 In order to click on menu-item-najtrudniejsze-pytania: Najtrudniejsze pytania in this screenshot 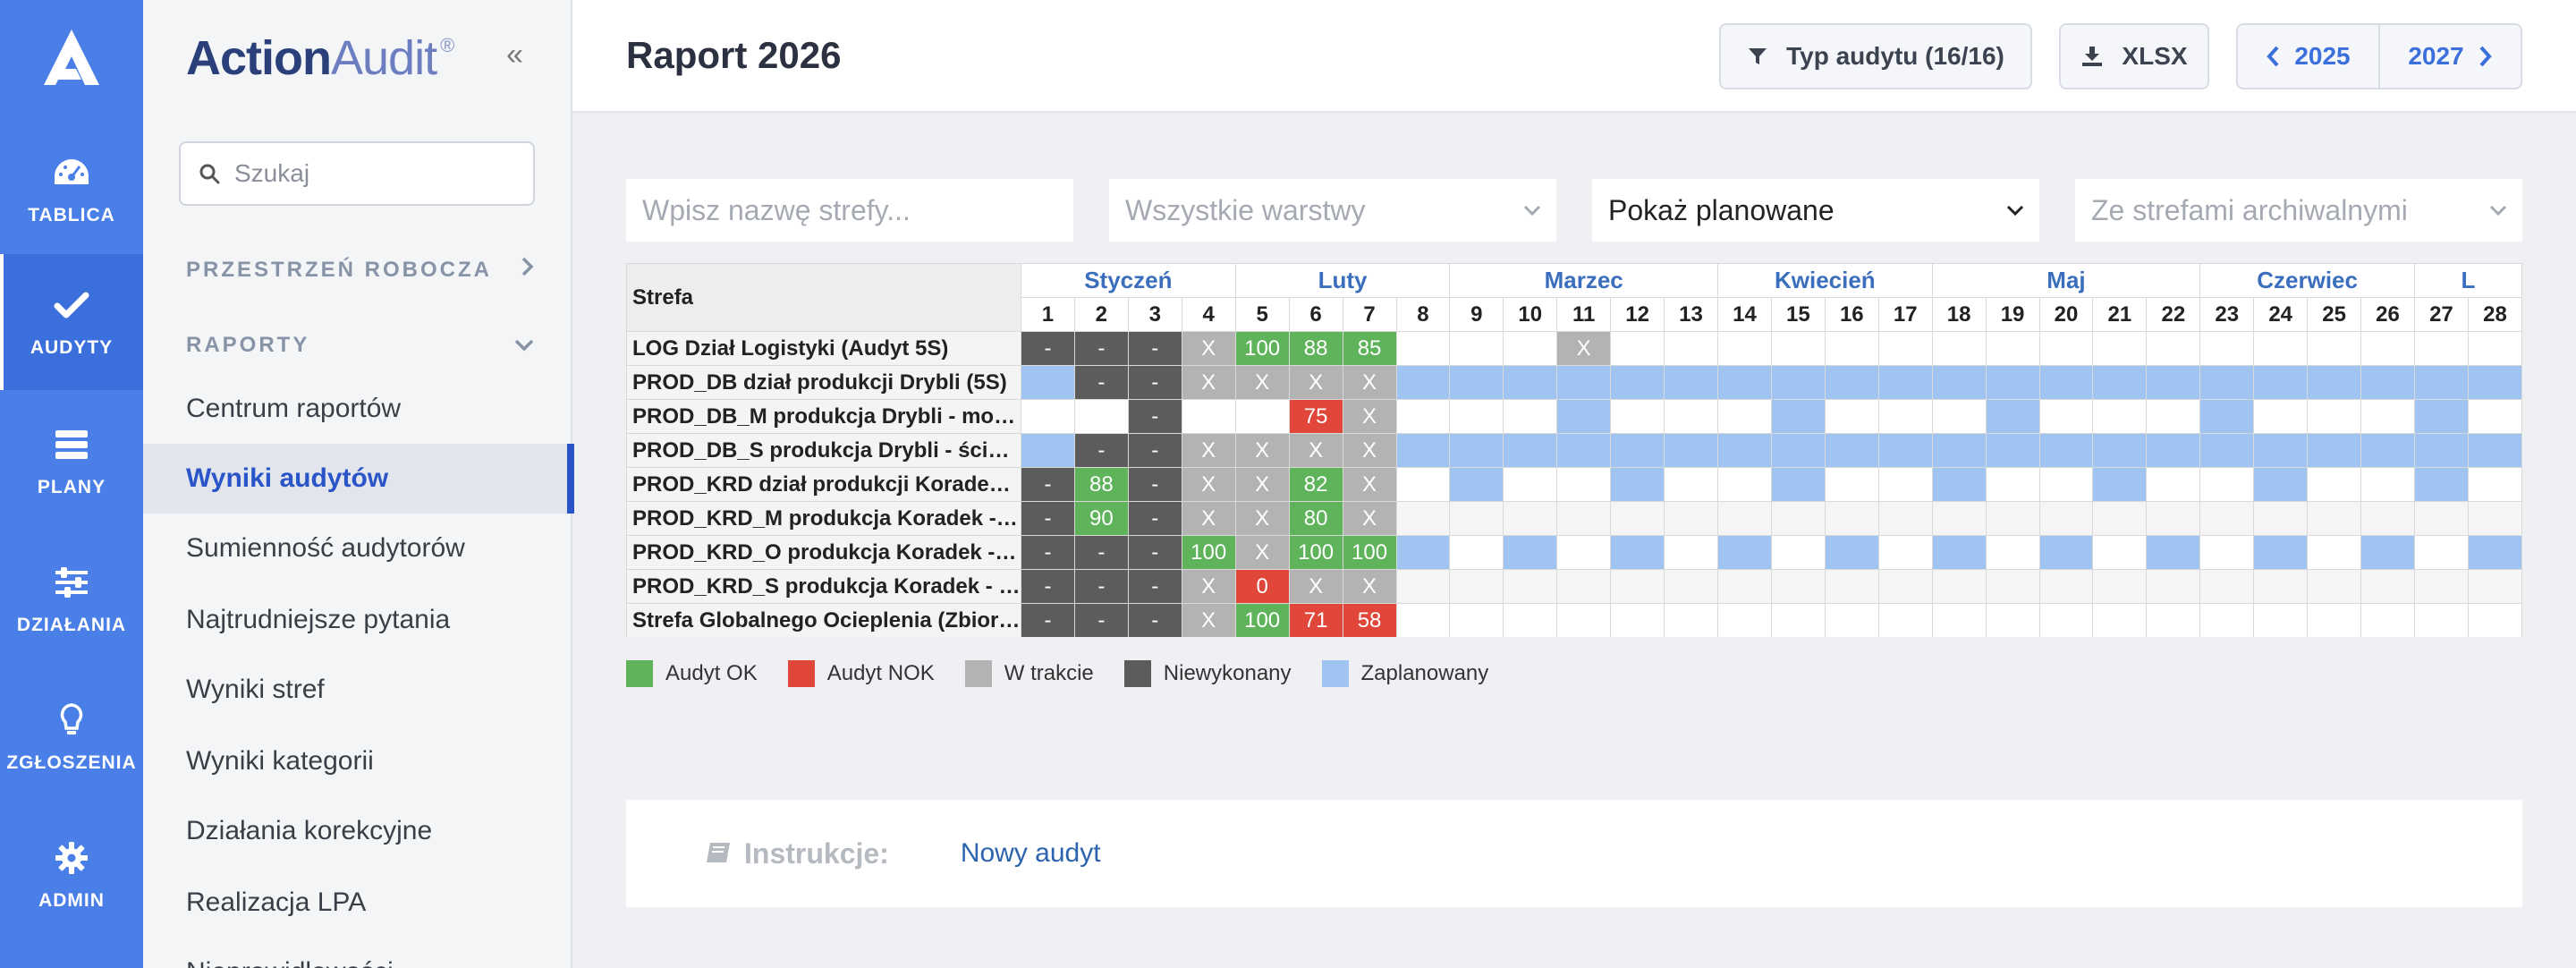, I will do `click(357, 620)`.